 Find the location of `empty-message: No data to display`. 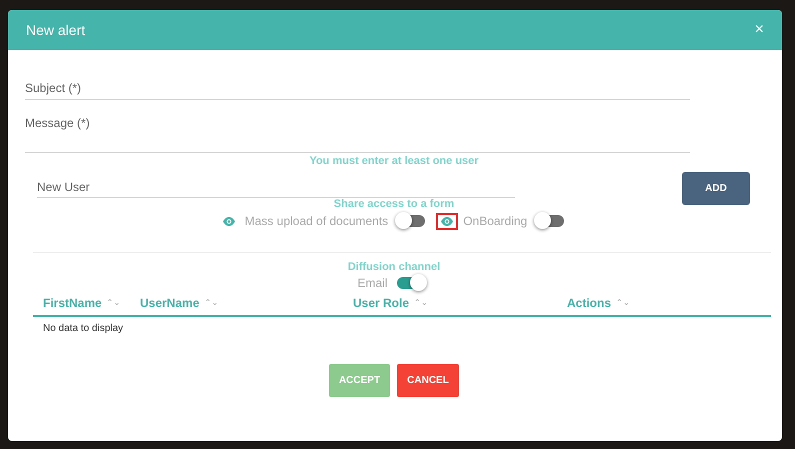

empty-message: No data to display is located at coordinates (83, 328).